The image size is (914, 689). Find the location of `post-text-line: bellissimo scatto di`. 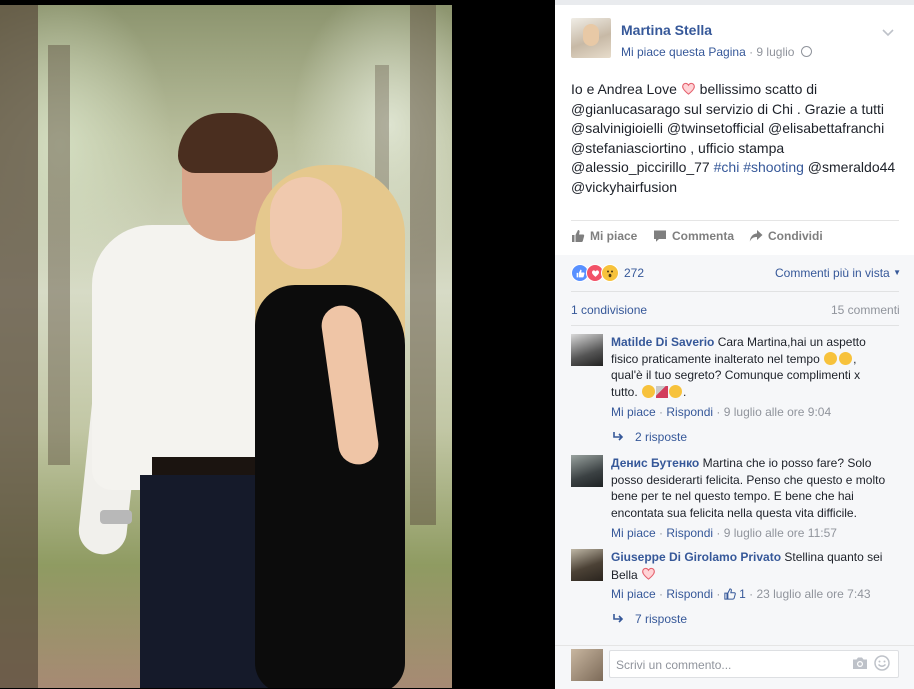

post-text-line: bellissimo scatto di is located at coordinates (756, 89).